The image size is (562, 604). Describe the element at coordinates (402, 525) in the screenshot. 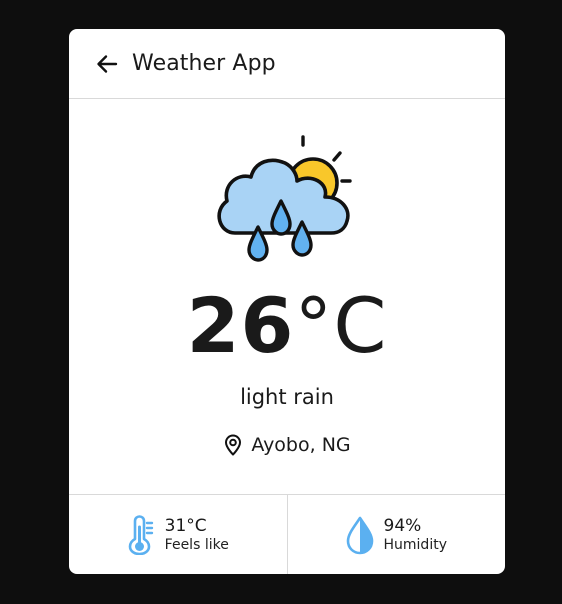

I see `humidity-value: 94%` at that location.